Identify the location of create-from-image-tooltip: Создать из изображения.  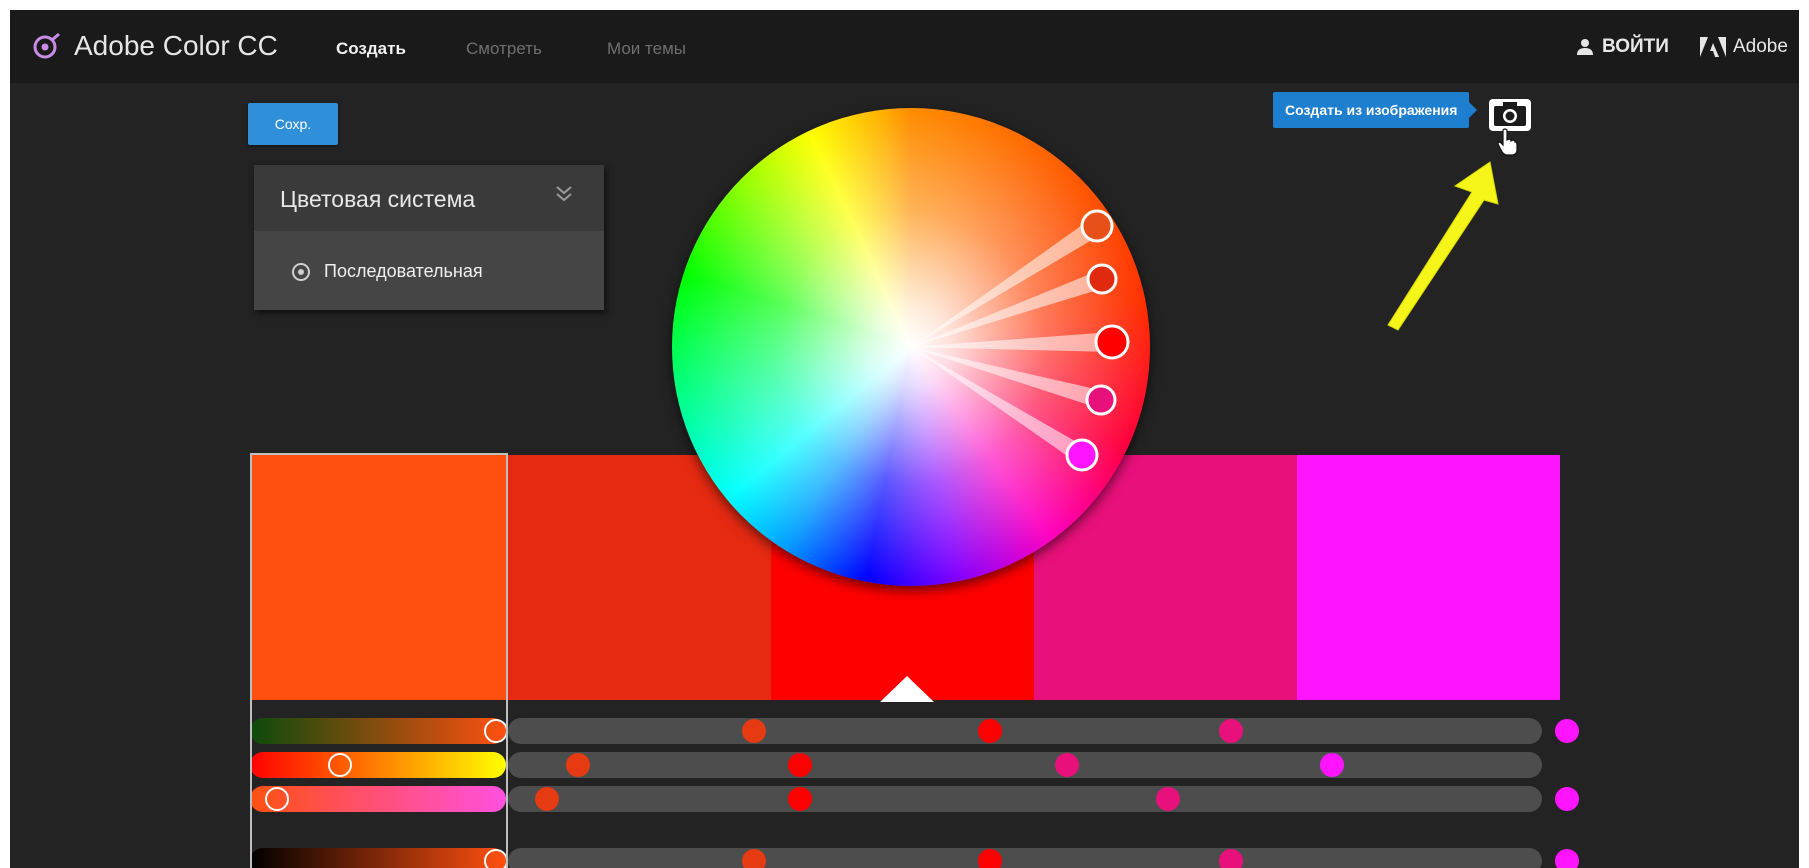
(1375, 110).